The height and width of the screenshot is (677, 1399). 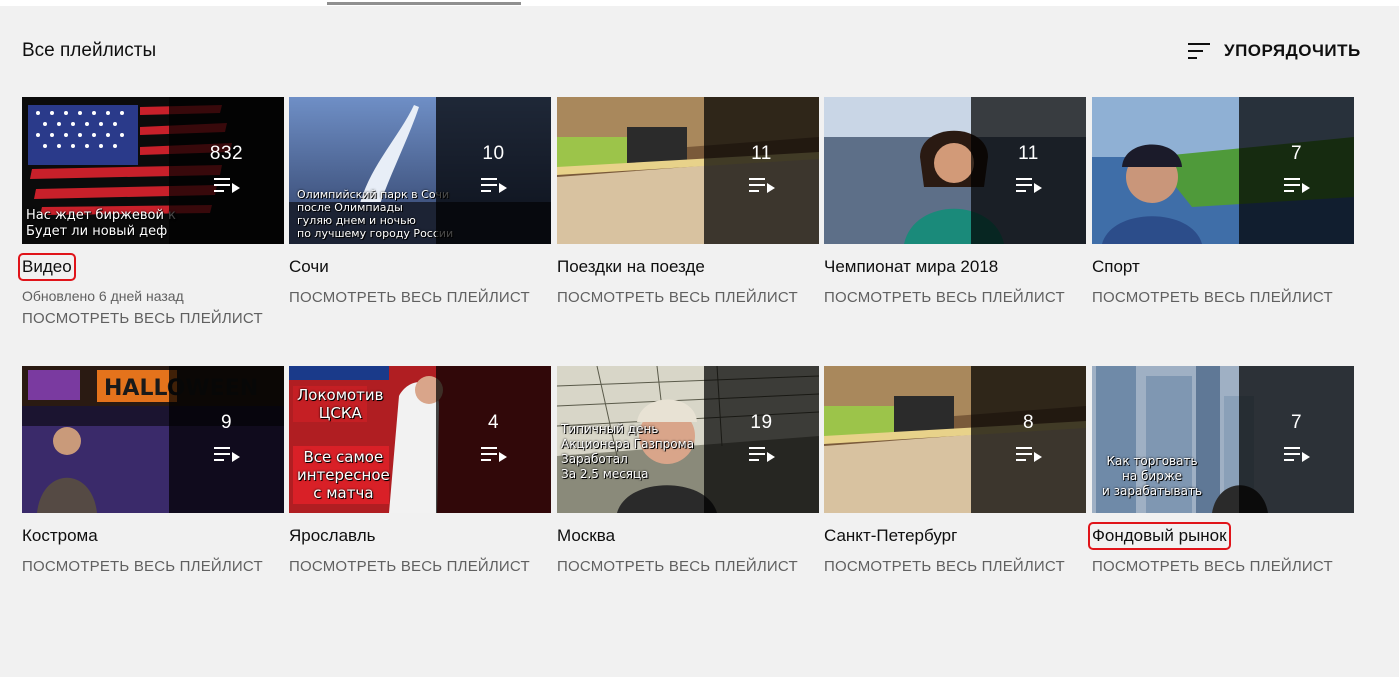 I want to click on playlist-title: Фондовый рынок, so click(x=1159, y=536).